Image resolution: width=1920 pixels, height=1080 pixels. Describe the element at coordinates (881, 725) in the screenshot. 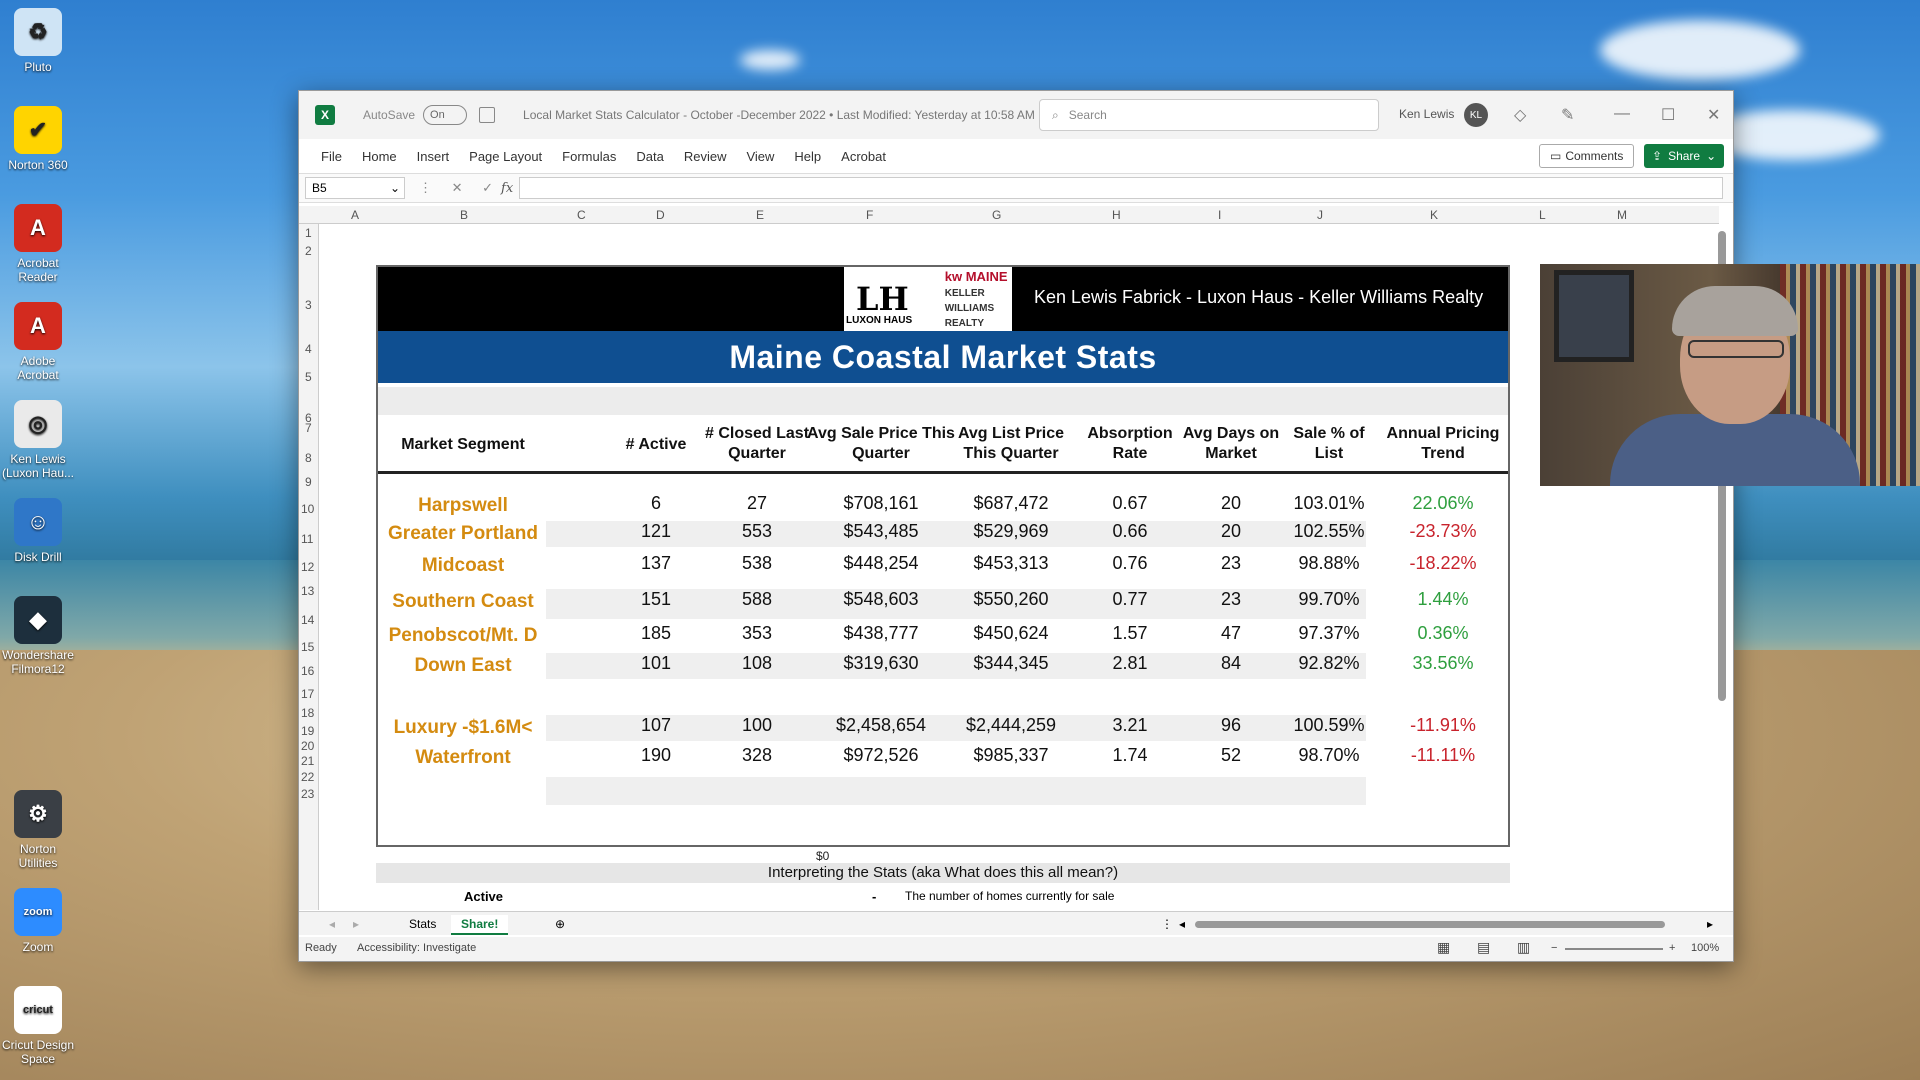

I see `cell-avg-sale: $2,458,654` at that location.